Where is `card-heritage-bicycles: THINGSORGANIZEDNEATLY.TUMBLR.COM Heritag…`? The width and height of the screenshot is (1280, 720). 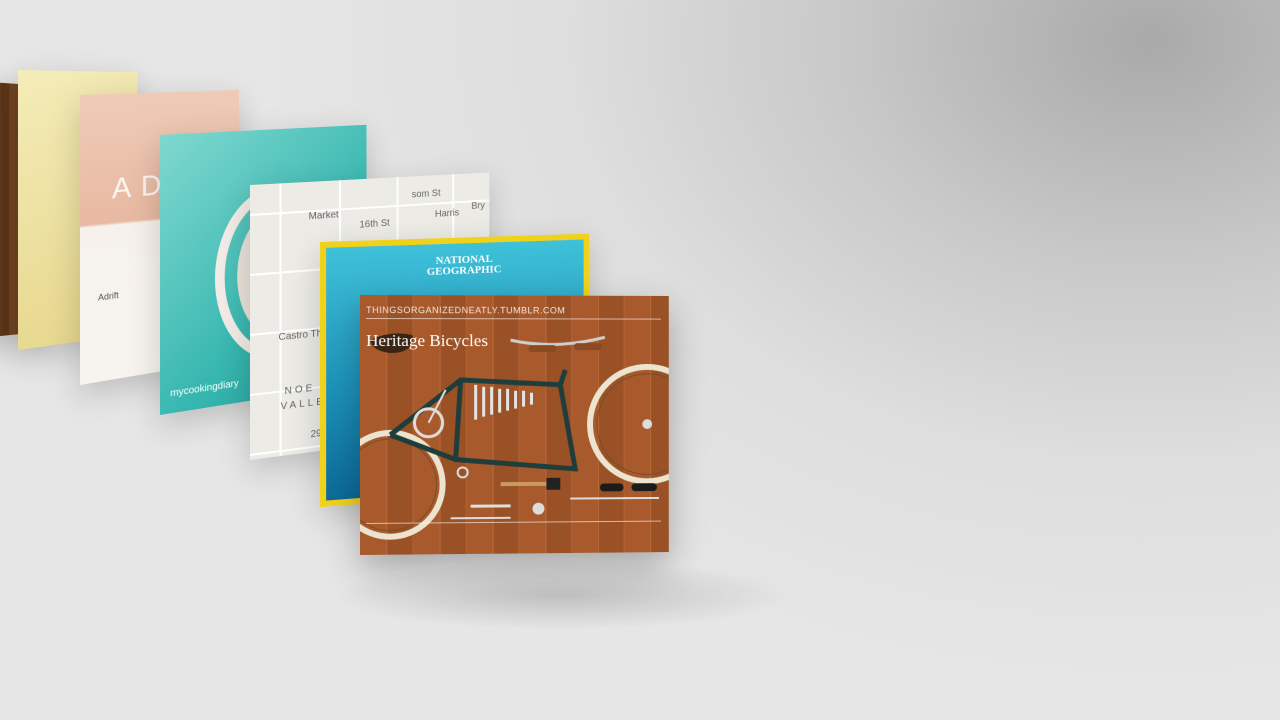
card-heritage-bicycles: THINGSORGANIZEDNEATLY.TUMBLR.COM Heritag… is located at coordinates (514, 425).